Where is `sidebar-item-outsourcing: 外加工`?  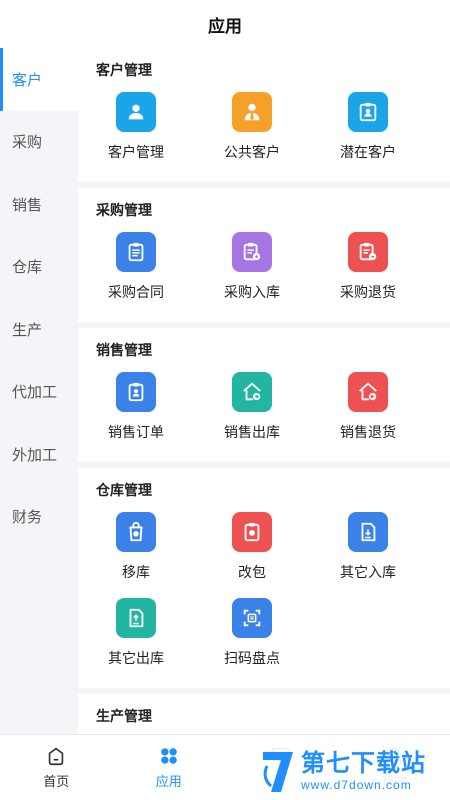
sidebar-item-outsourcing: 外加工 is located at coordinates (39, 454).